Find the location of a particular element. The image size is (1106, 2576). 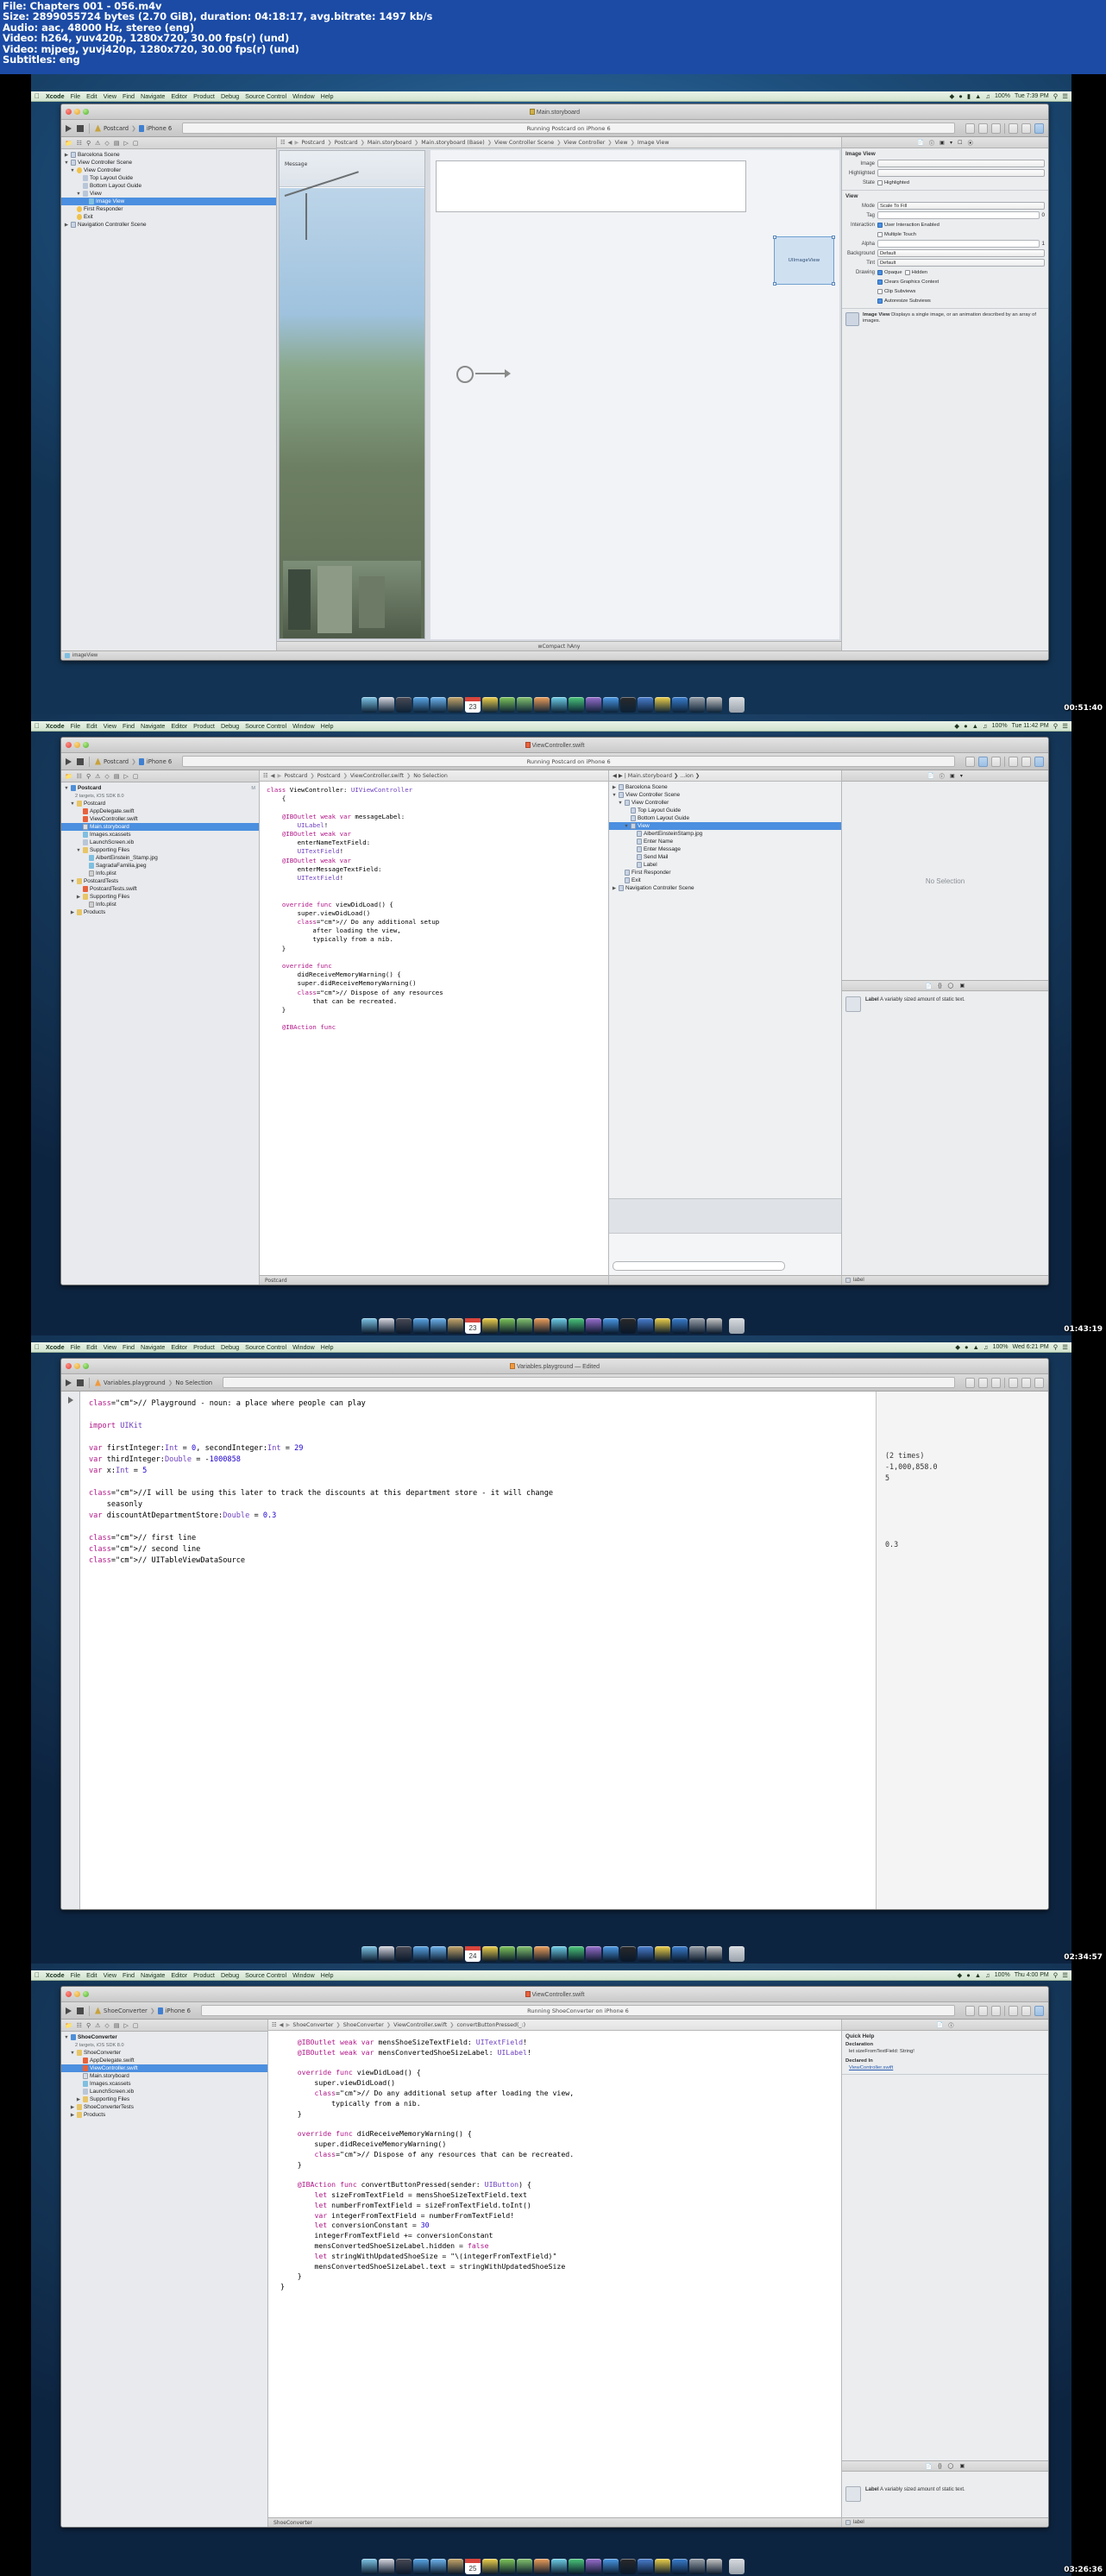

tree-item: Bottom Layout Guide is located at coordinates (725, 818).